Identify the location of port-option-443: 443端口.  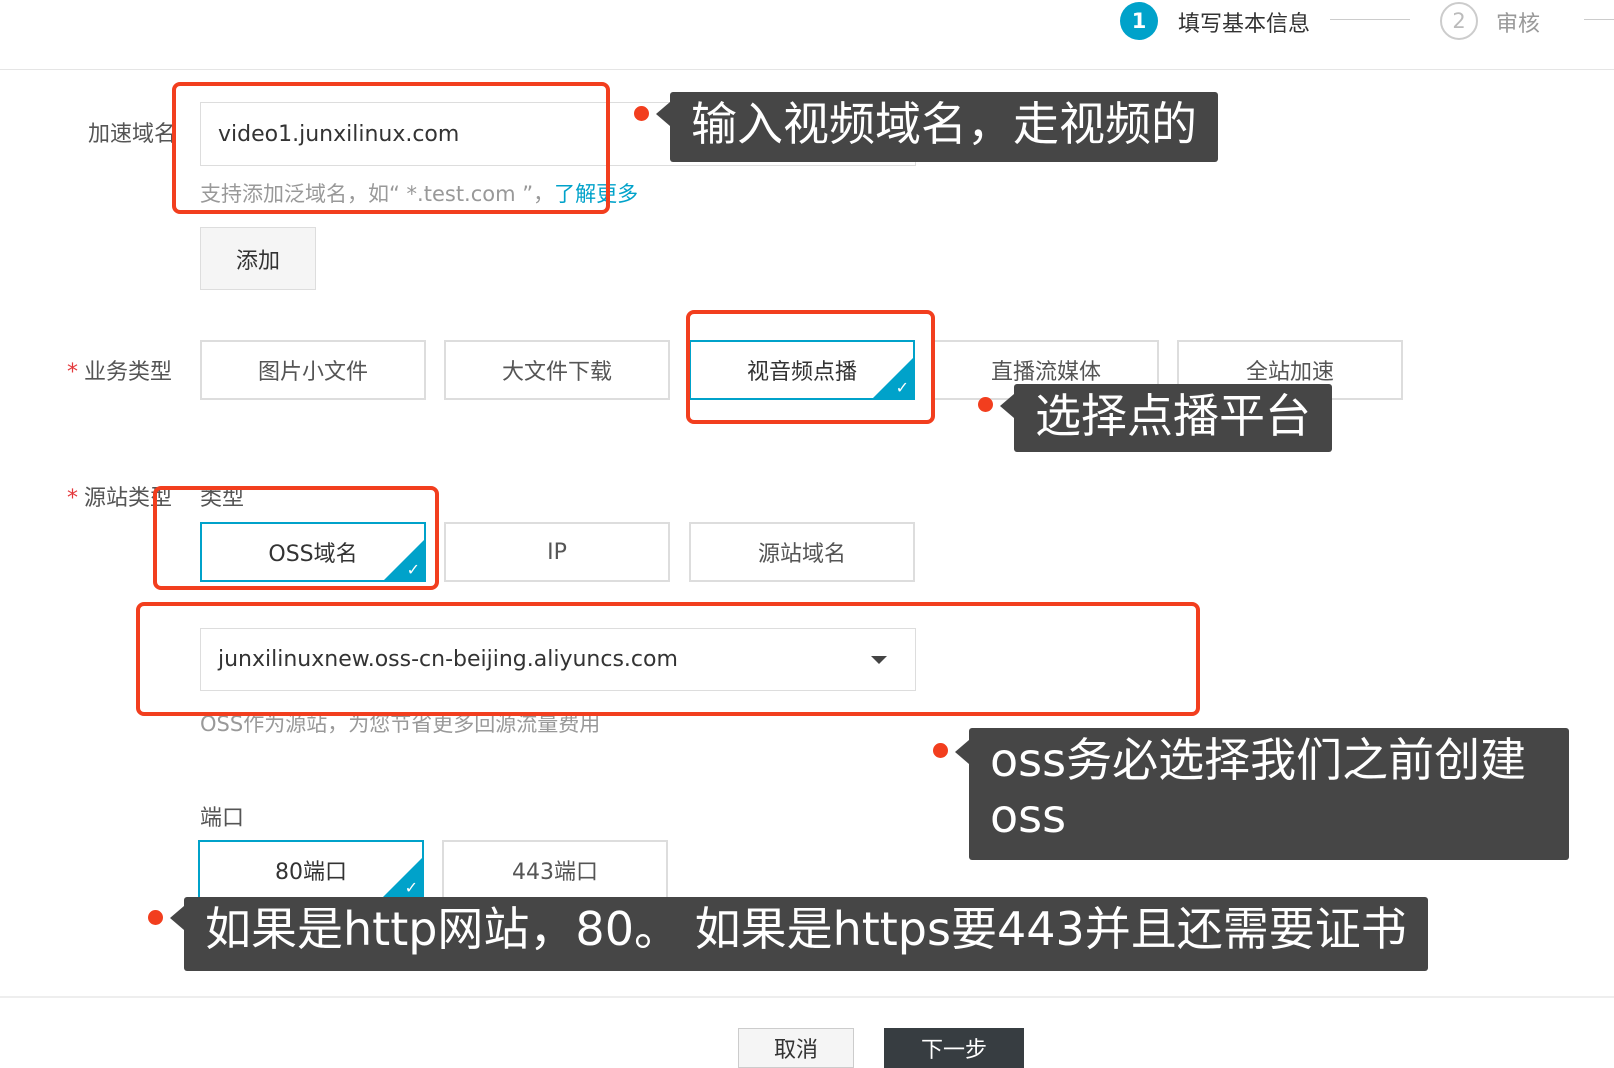
(555, 870).